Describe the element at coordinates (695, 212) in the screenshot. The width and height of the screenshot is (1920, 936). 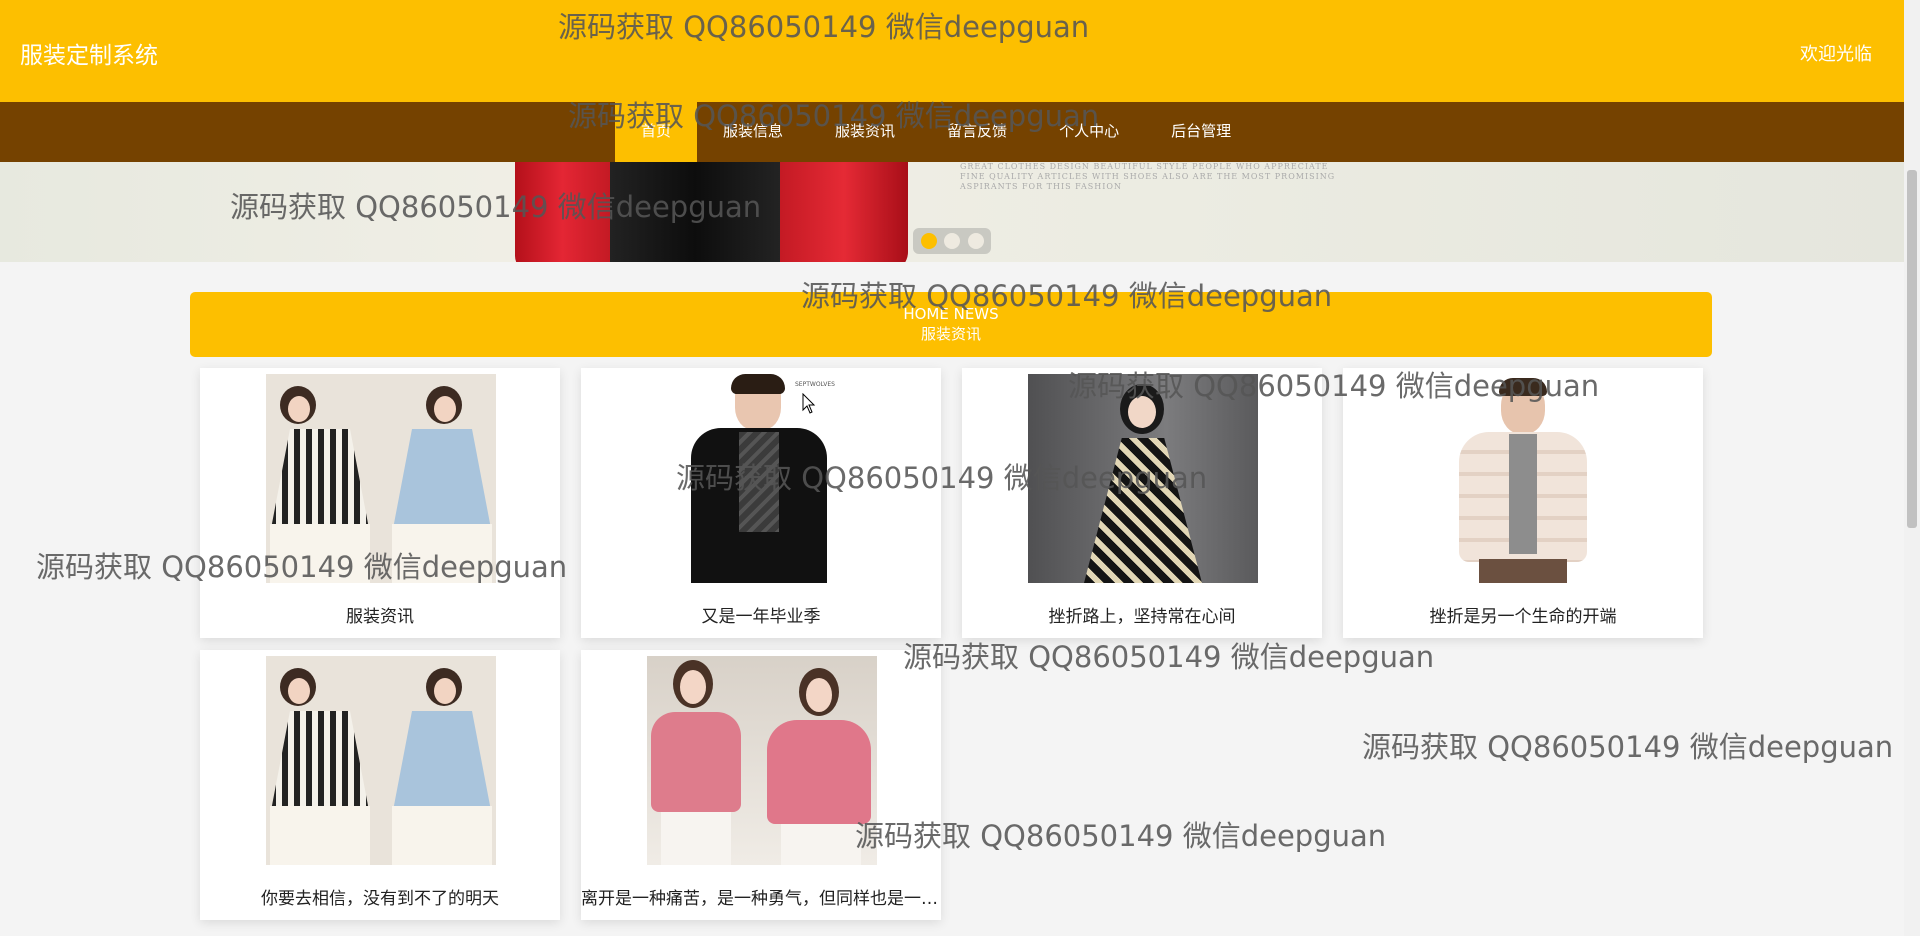
I see `banner-shirt` at that location.